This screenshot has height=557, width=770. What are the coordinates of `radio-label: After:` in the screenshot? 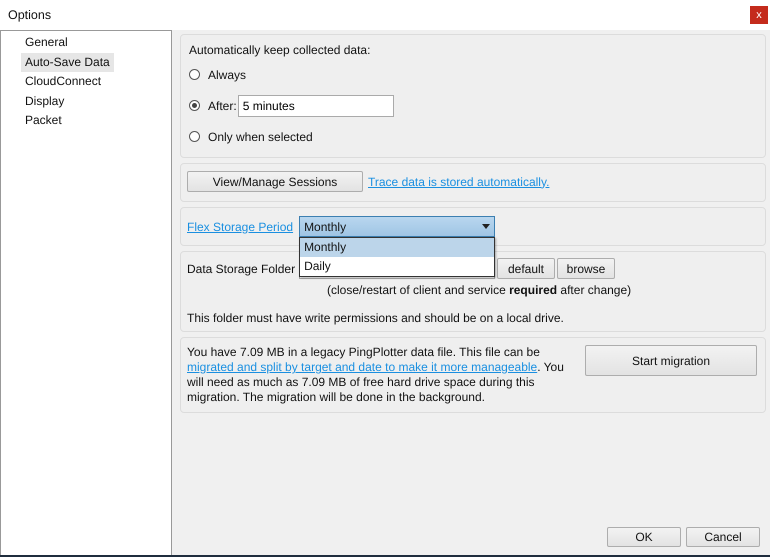 It's located at (222, 105).